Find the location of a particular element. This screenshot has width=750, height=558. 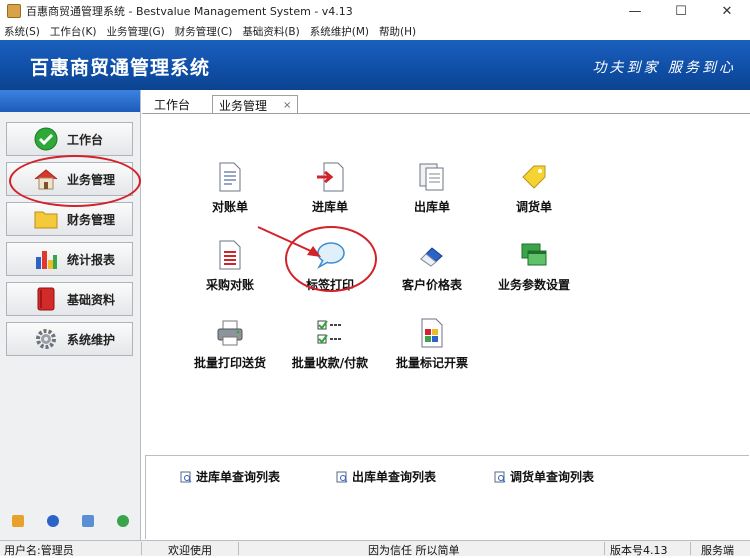

sidebar-item-workbench: 工作台 is located at coordinates (69, 139).